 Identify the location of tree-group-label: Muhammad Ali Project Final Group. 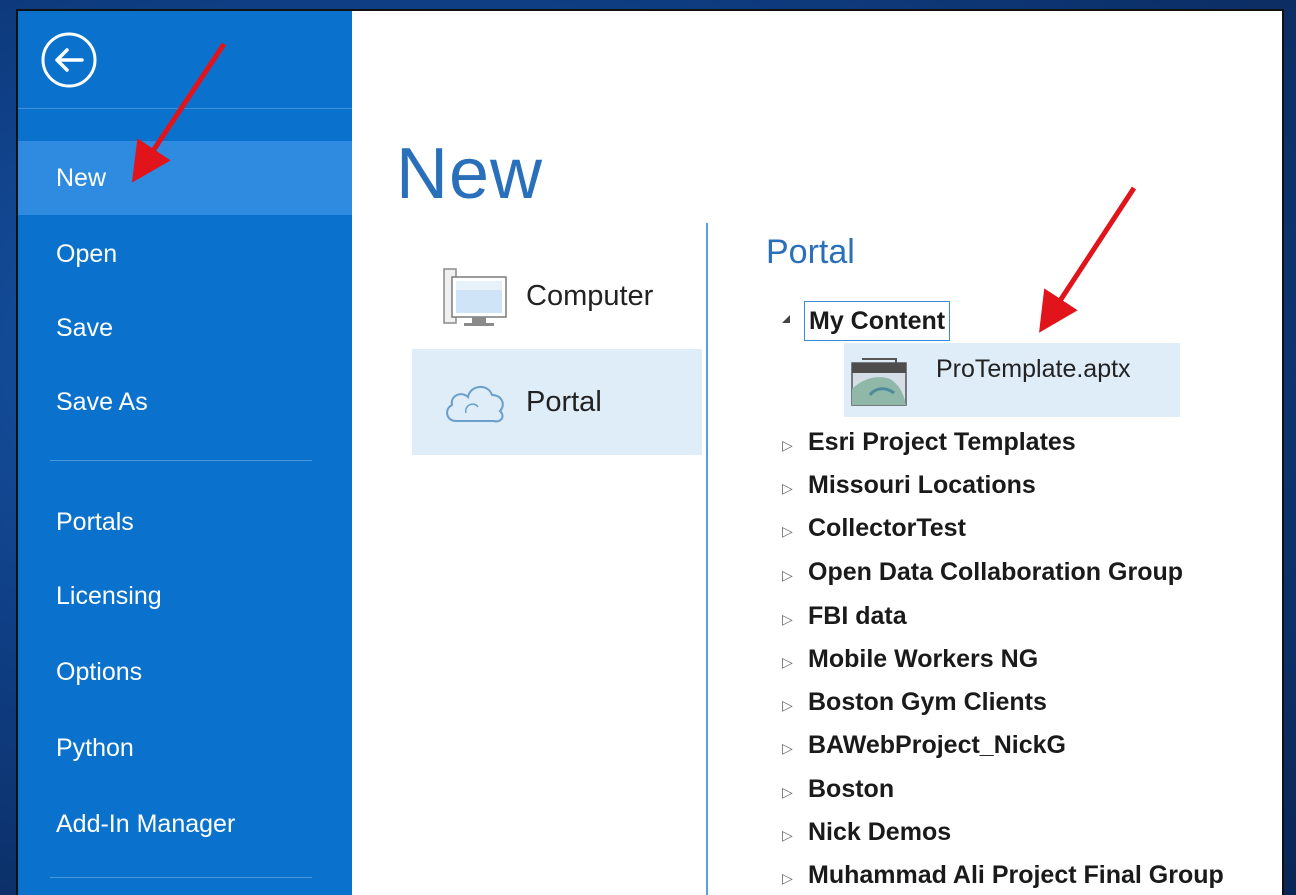
(1016, 875).